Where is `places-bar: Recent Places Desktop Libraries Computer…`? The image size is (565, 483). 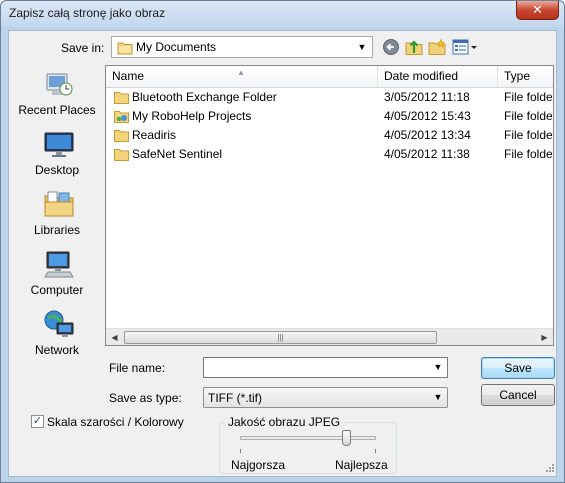
places-bar: Recent Places Desktop Libraries Computer… is located at coordinates (57, 220).